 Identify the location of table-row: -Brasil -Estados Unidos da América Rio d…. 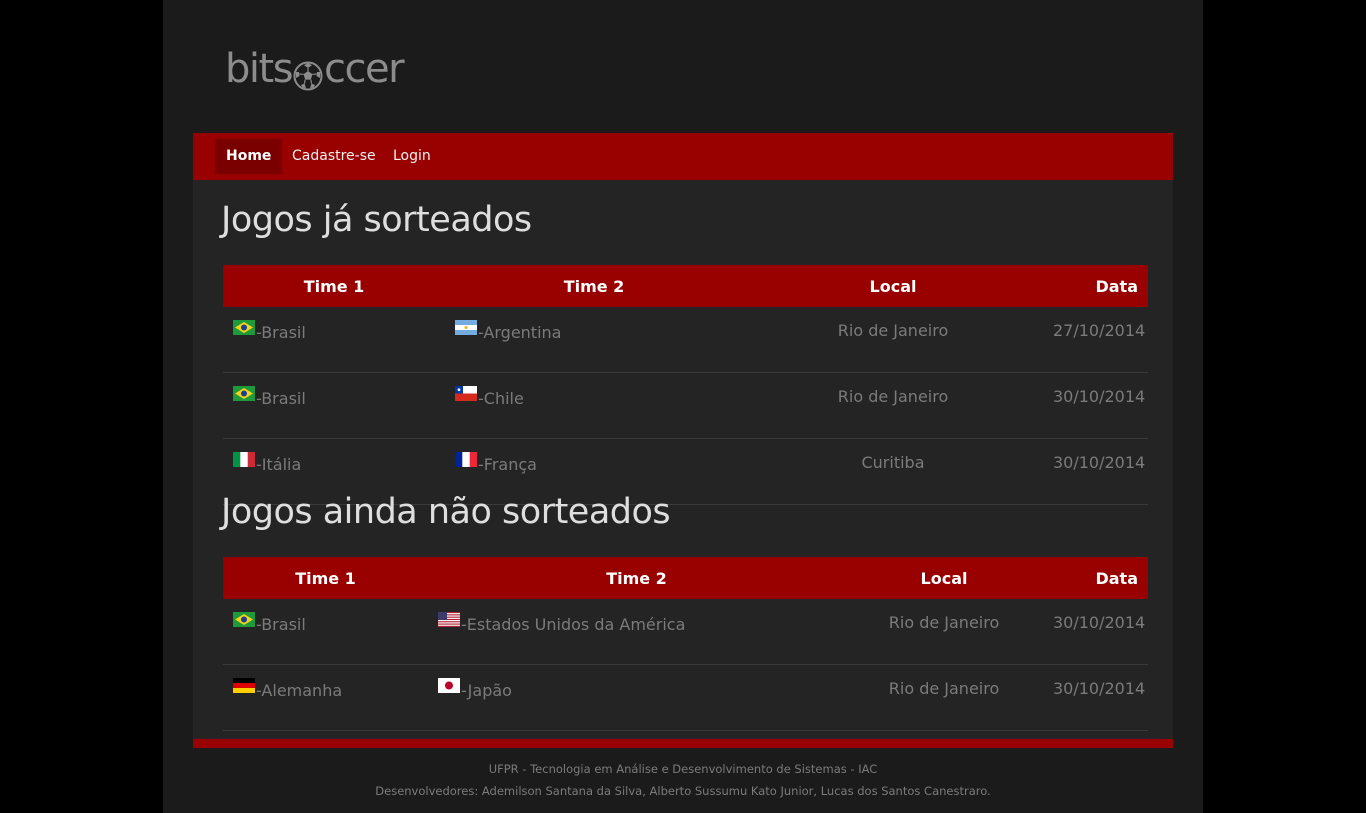
(685, 632).